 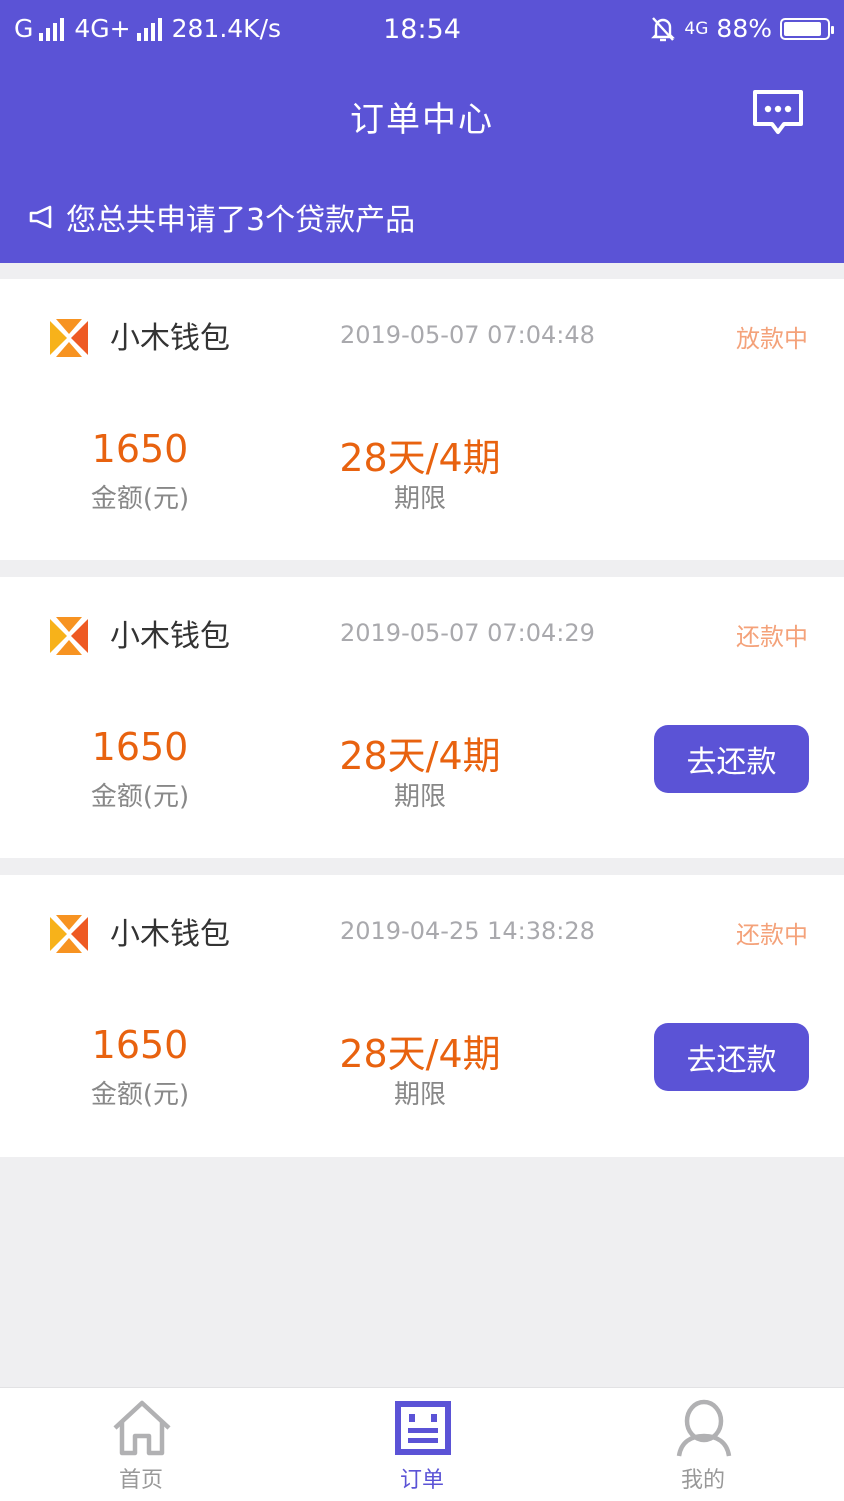 I want to click on megaphone-icon, so click(x=40, y=217).